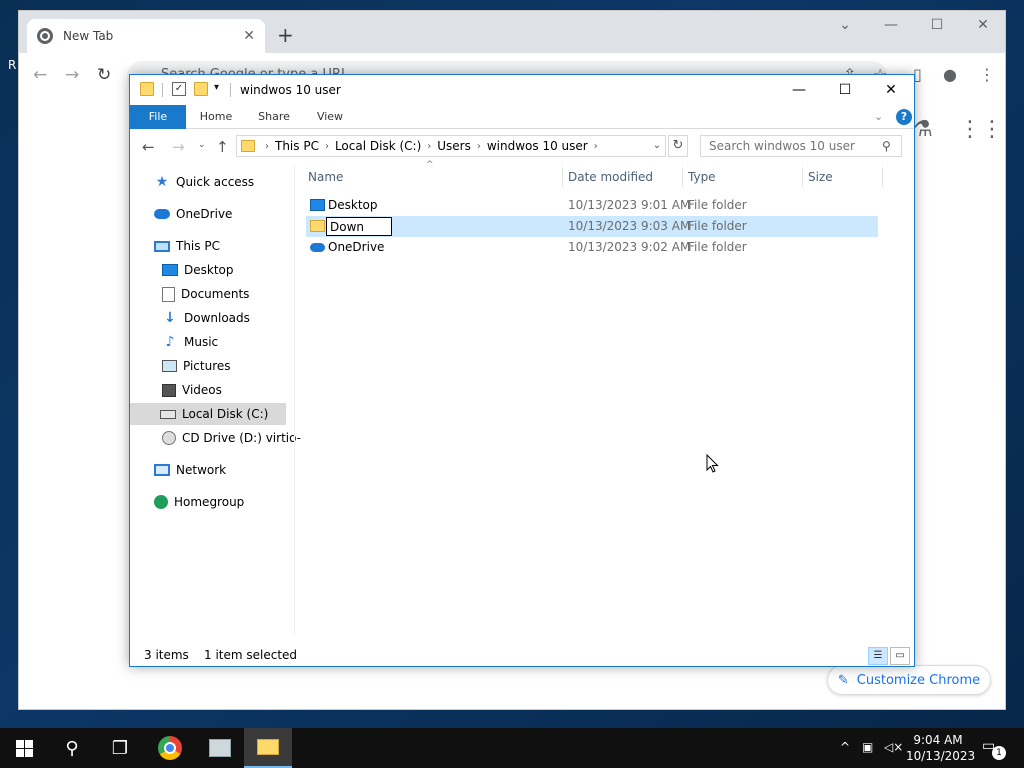 This screenshot has height=768, width=1024. What do you see at coordinates (193, 214) in the screenshot?
I see `nav-item-onedrive: OneDrive` at bounding box center [193, 214].